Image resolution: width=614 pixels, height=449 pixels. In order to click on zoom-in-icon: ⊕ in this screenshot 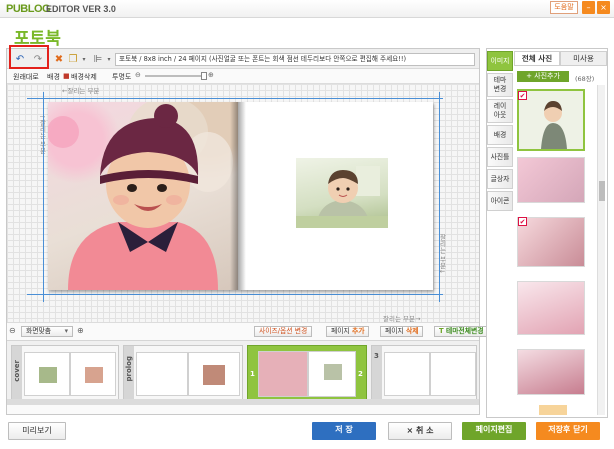, I will do `click(80, 330)`.